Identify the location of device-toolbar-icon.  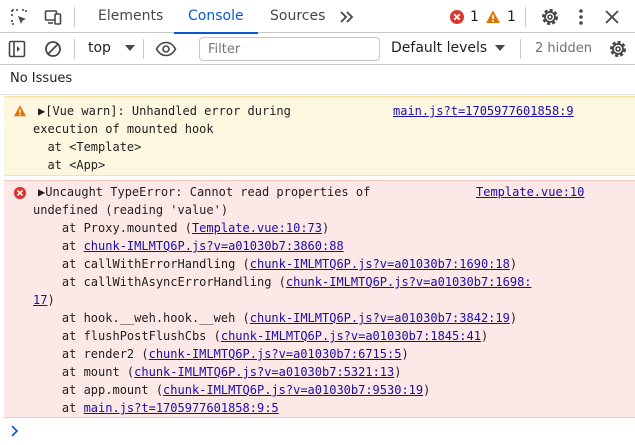
(53, 17).